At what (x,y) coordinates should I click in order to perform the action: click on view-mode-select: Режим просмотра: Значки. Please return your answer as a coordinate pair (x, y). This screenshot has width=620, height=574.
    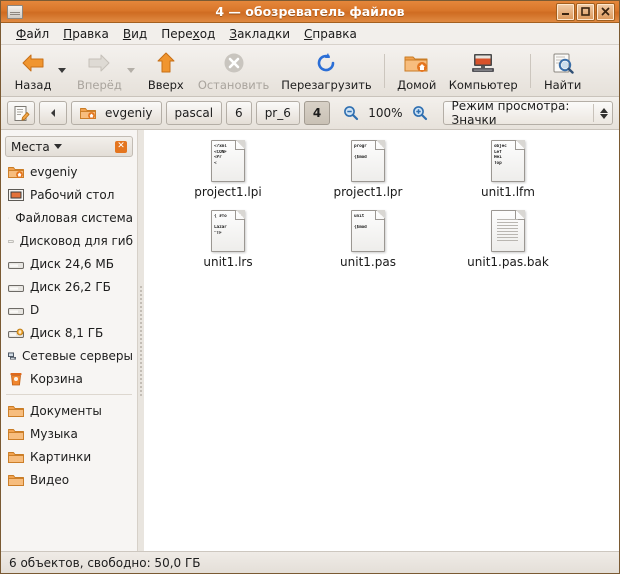
    Looking at the image, I should click on (527, 113).